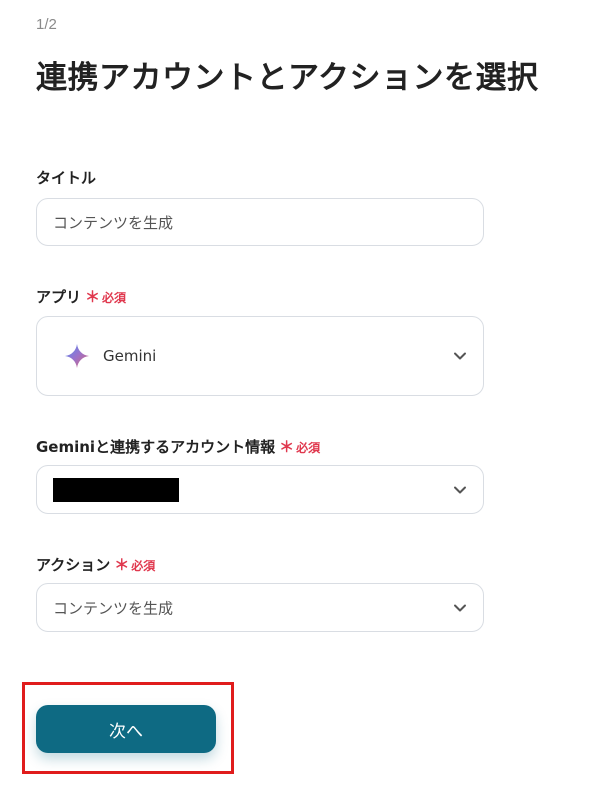  I want to click on app-label: アプリ ＊ 必須, so click(81, 296).